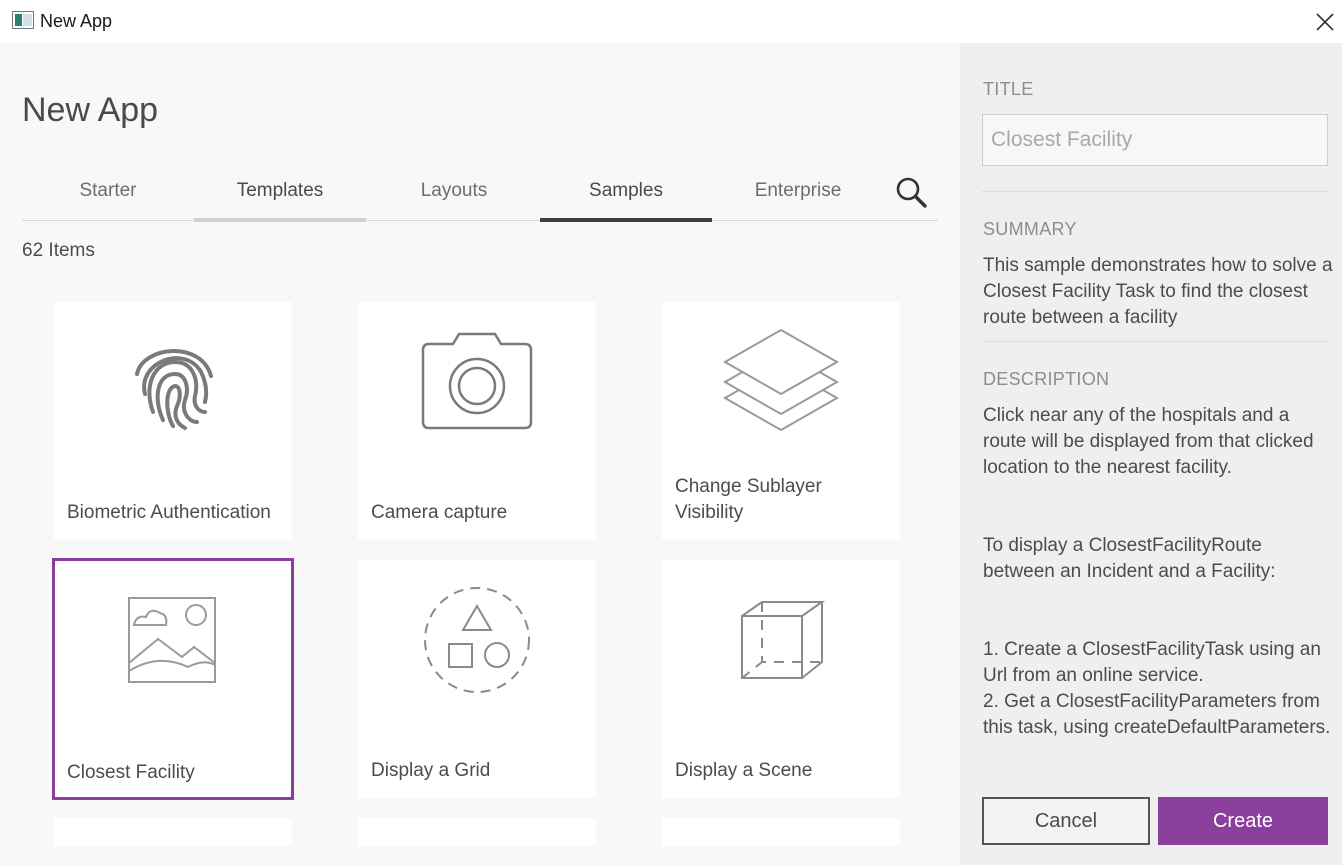  Describe the element at coordinates (1008, 89) in the screenshot. I see `title-label: TITLE` at that location.